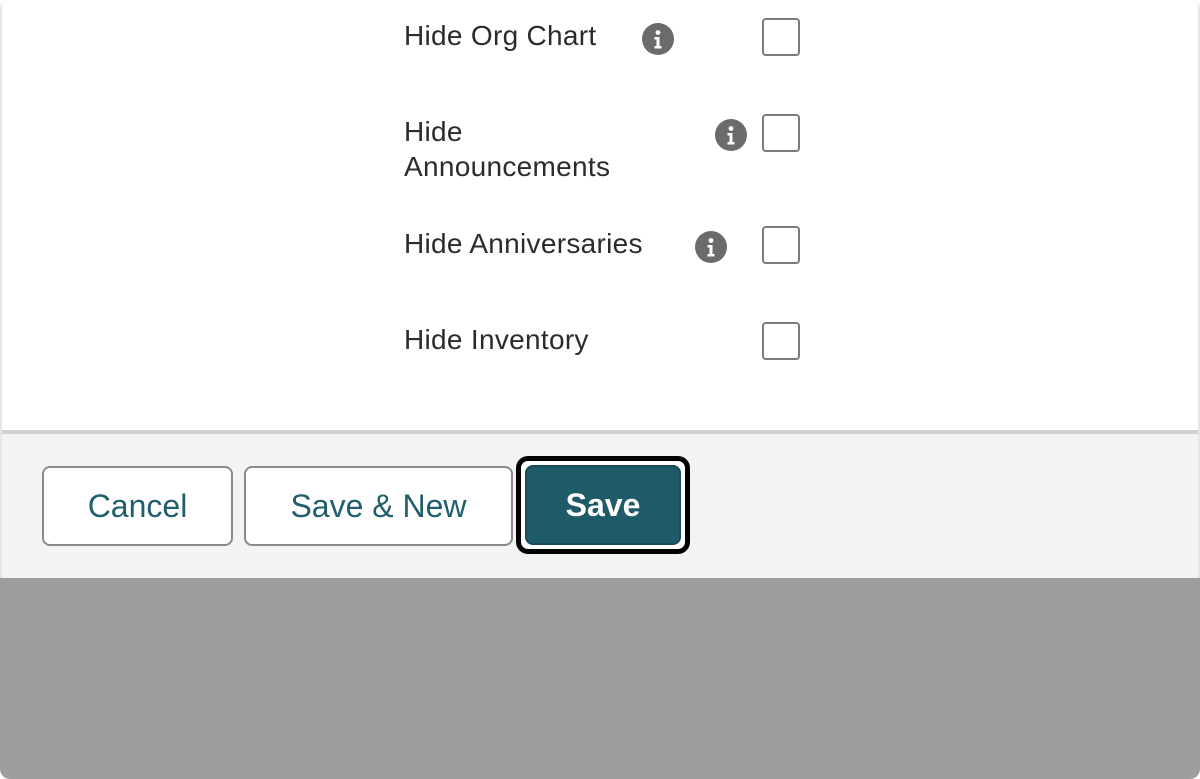 The image size is (1200, 779). I want to click on checkbox-hide-inventory, so click(781, 341).